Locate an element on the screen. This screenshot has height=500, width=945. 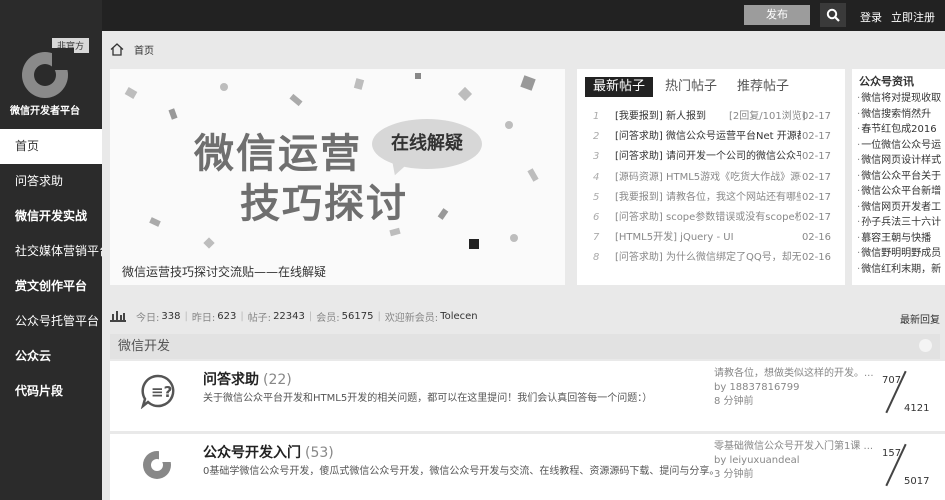
post-item: 7 [HTML5开发] jQuery - UI 02-16 is located at coordinates (711, 238).